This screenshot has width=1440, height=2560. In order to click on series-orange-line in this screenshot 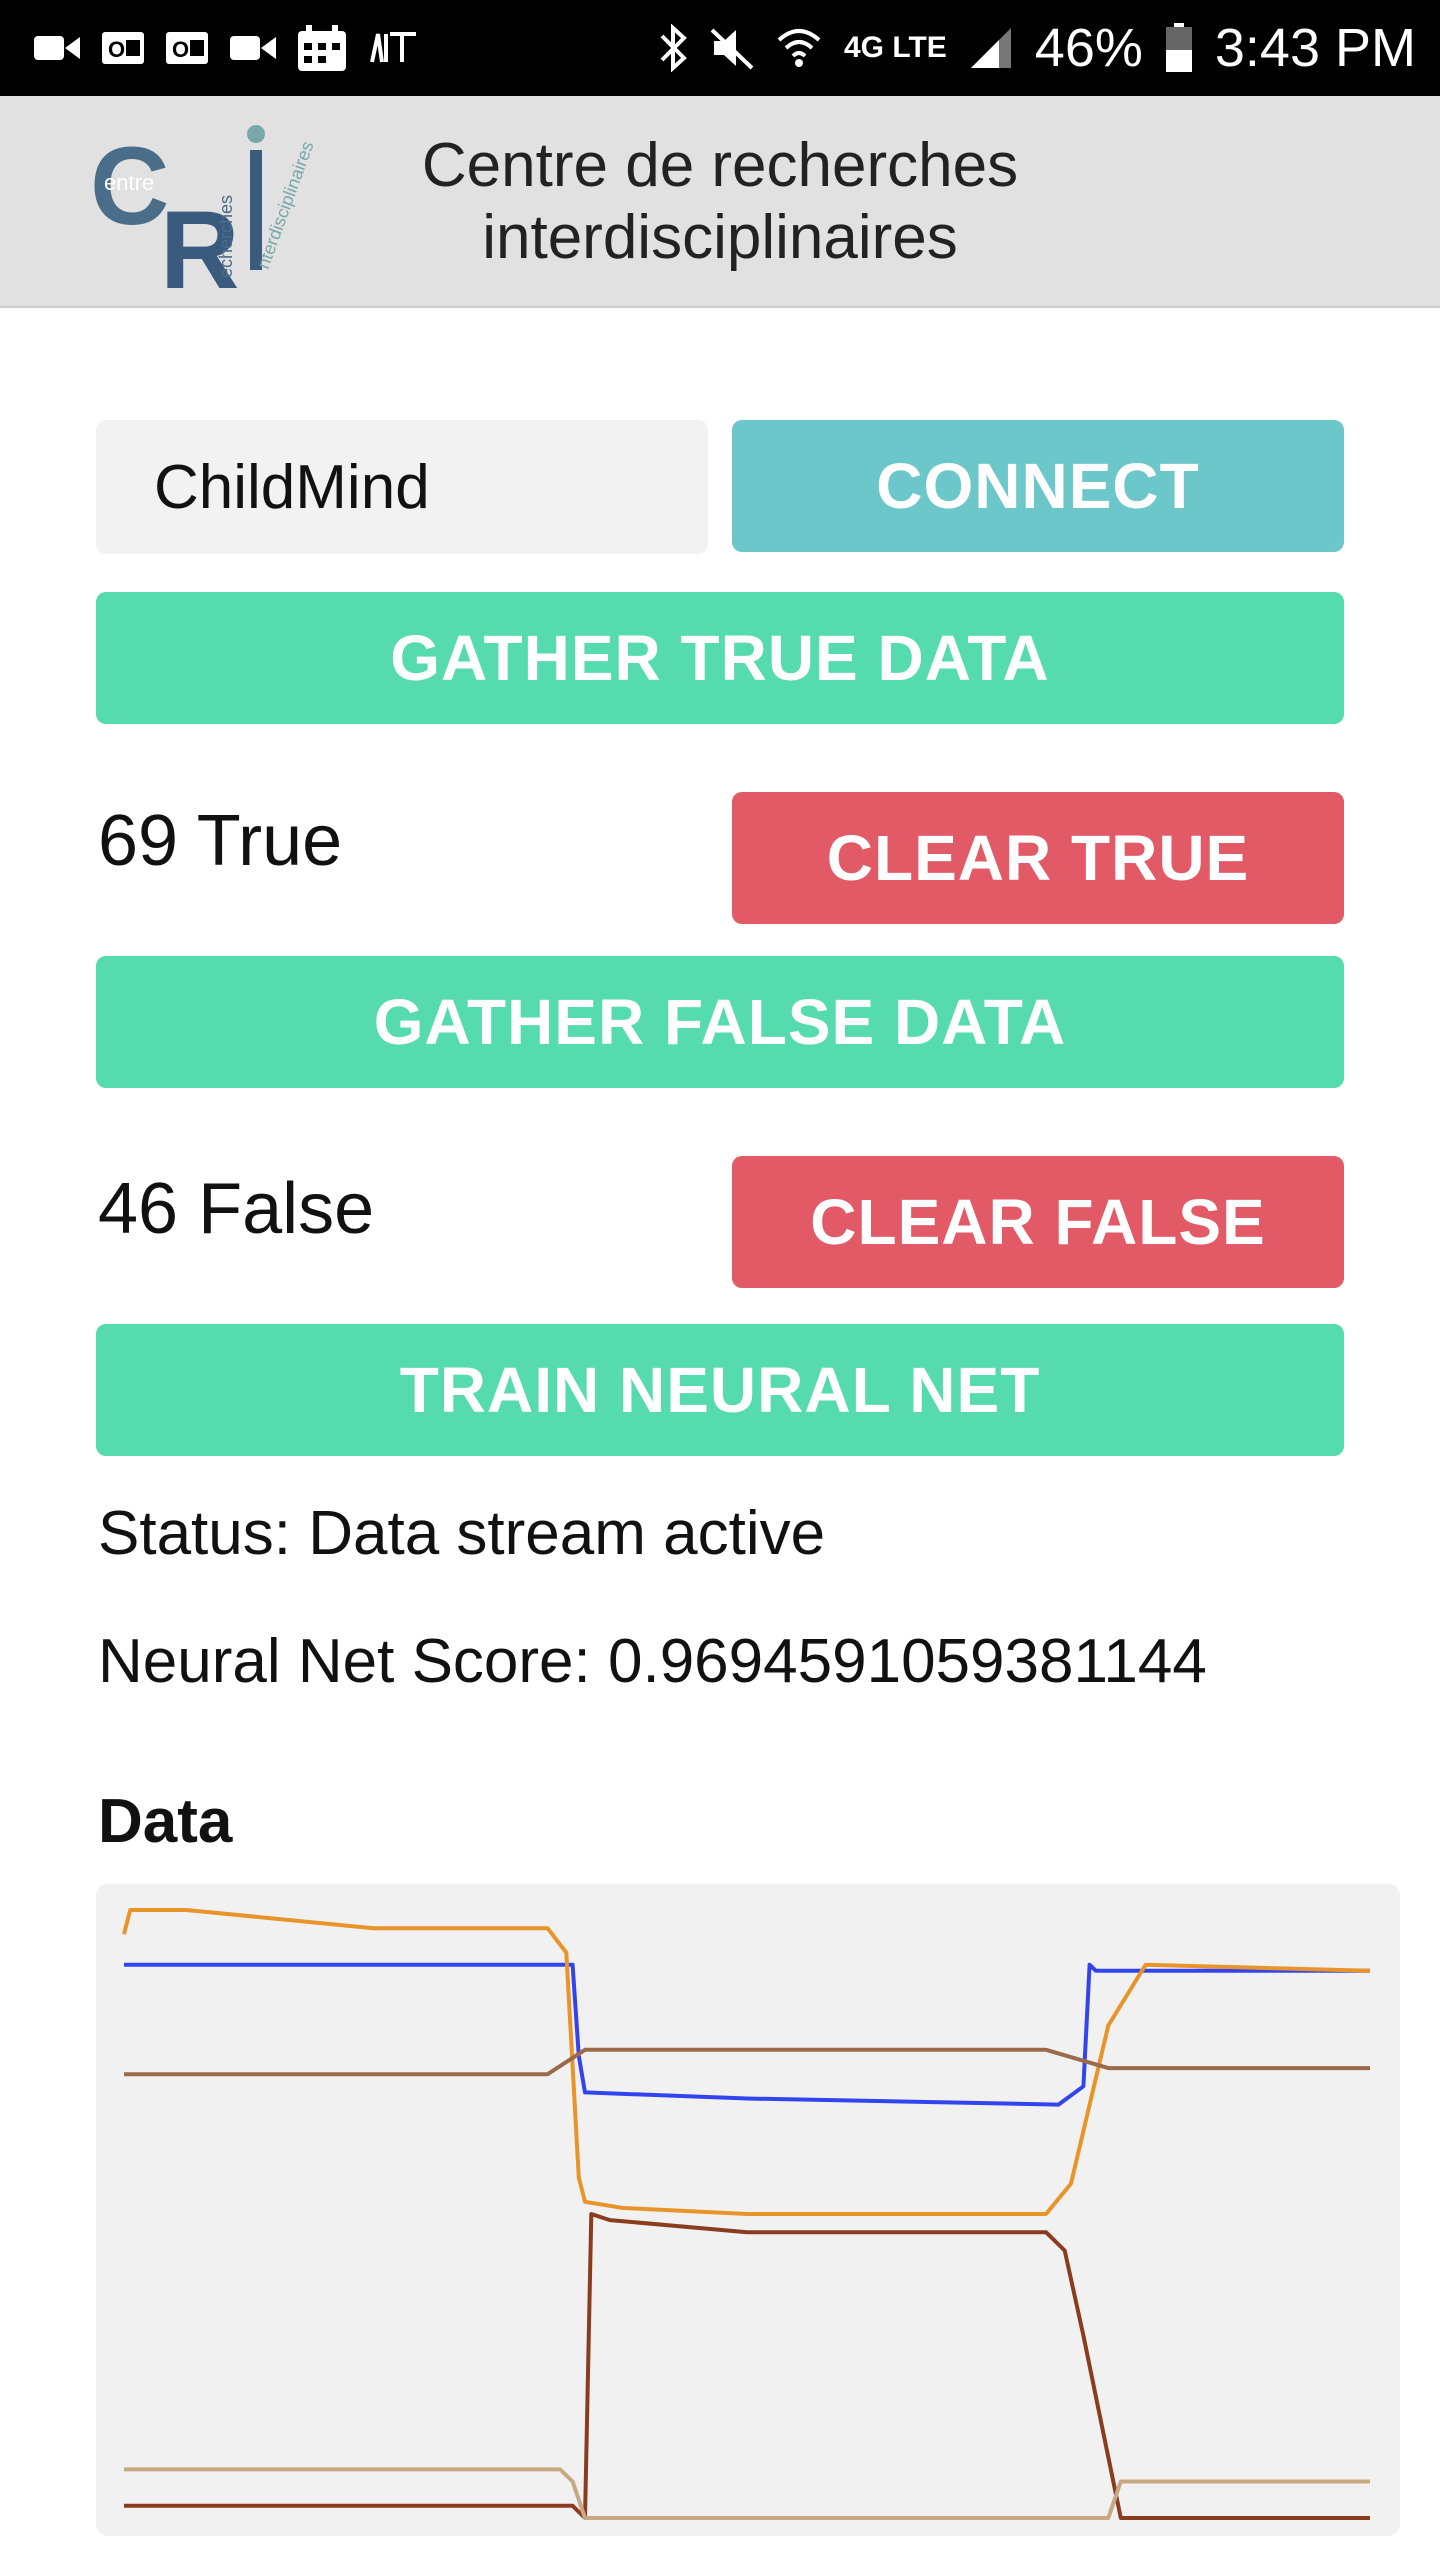, I will do `click(746, 2062)`.